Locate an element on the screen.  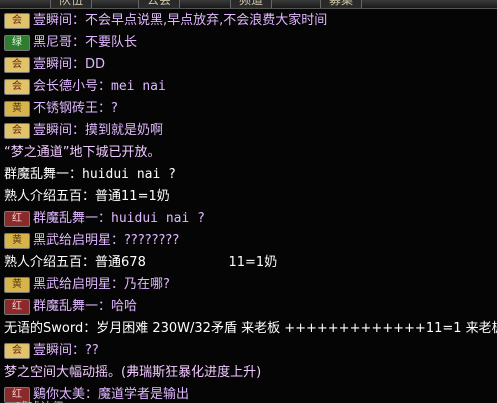
message-text: ?? is located at coordinates (92, 350).